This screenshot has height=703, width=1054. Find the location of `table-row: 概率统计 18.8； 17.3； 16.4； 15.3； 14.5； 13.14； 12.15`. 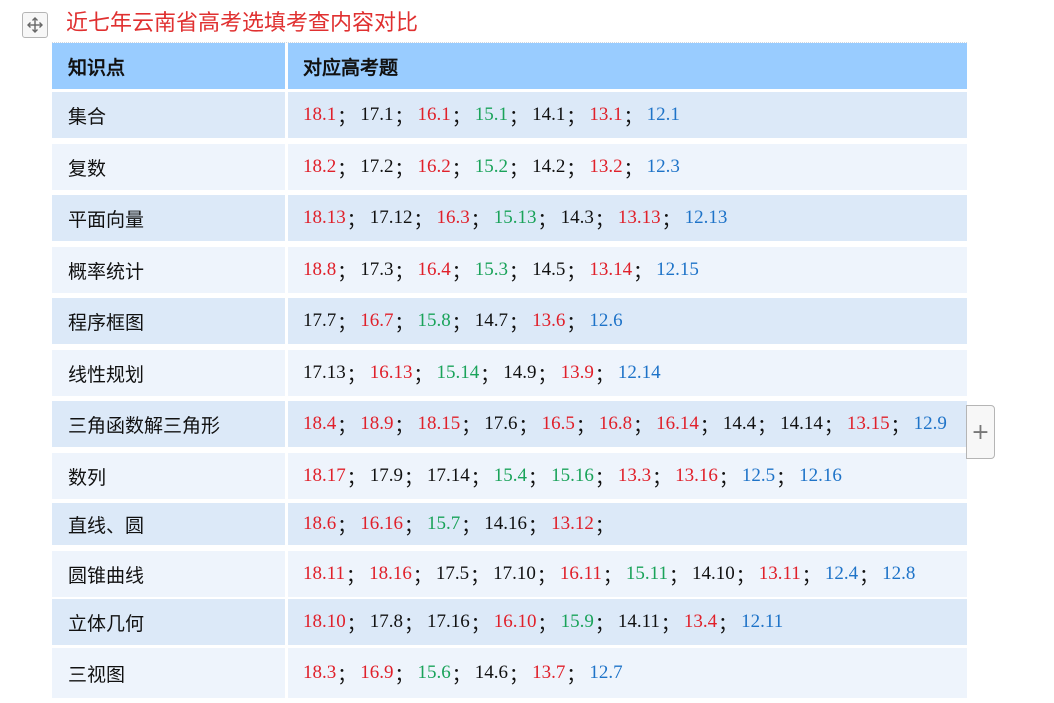

table-row: 概率统计 18.8； 17.3； 16.4； 15.3； 14.5； 13.14； 12.15 is located at coordinates (509, 270).